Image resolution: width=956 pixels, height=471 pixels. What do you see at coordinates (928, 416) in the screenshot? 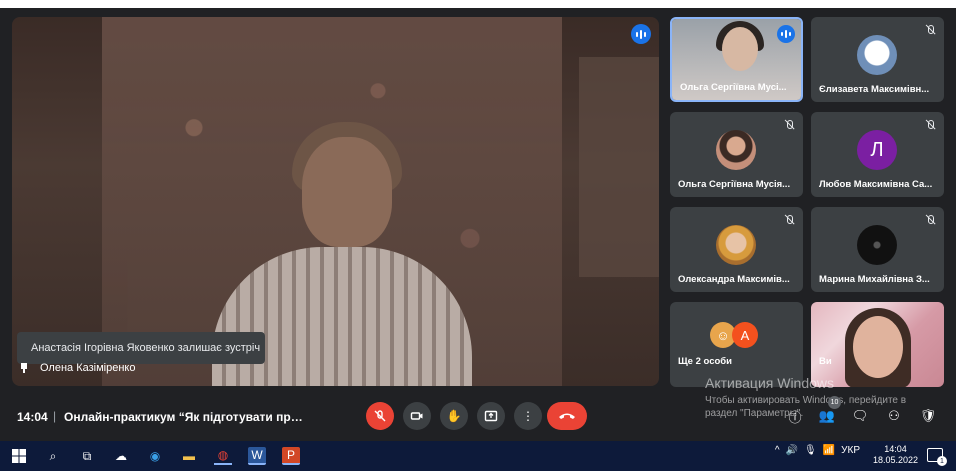
I see `host-controls-icon: 🛡` at bounding box center [928, 416].